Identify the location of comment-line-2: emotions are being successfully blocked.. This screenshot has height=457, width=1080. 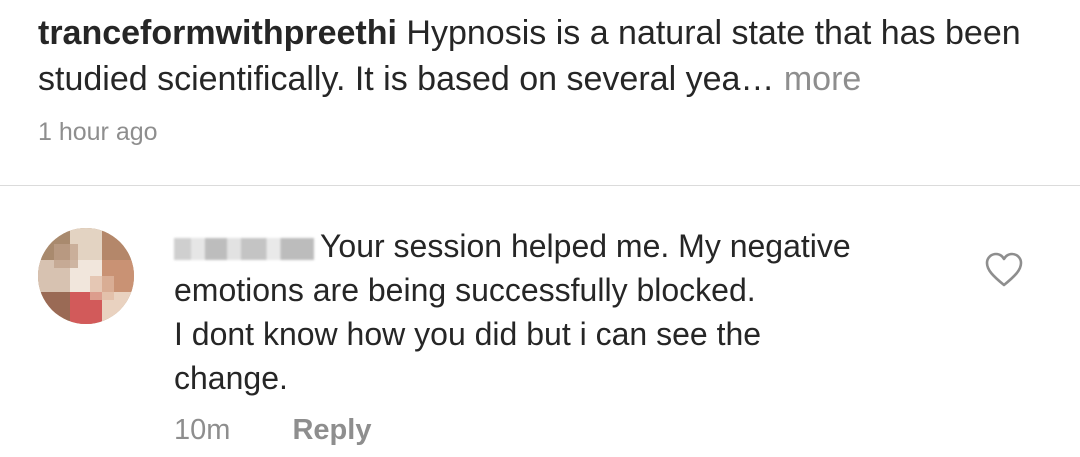
(465, 290).